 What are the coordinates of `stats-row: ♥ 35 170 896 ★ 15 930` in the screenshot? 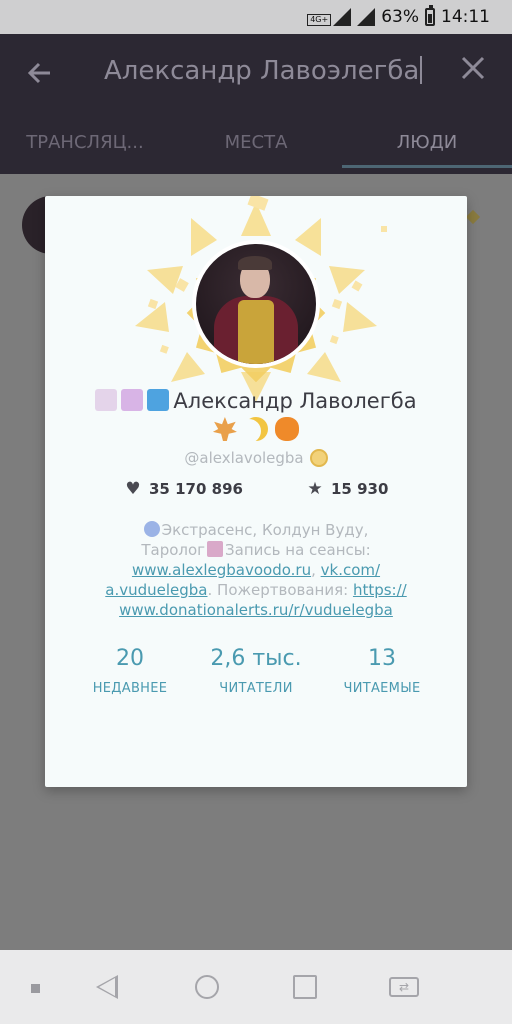 It's located at (256, 491).